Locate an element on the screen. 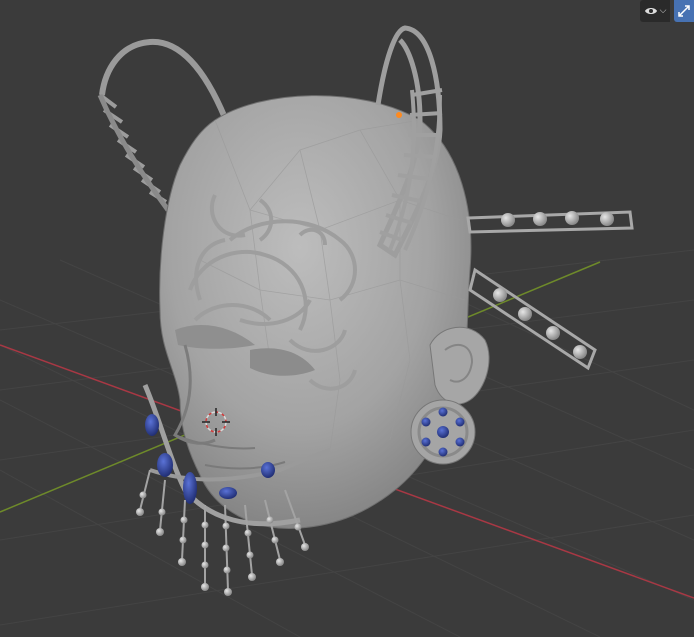 The width and height of the screenshot is (694, 637). object-visibility-dropdown: ⌵ is located at coordinates (655, 11).